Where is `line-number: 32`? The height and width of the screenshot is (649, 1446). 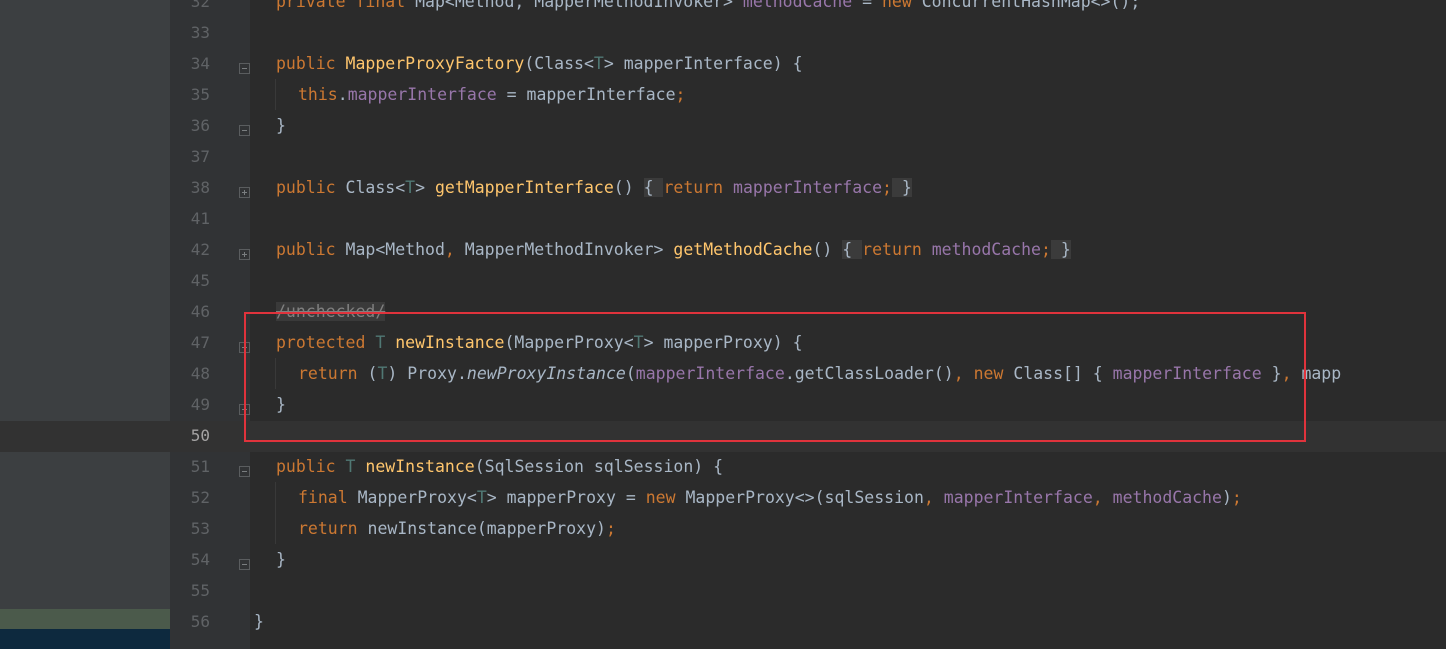
line-number: 32 is located at coordinates (200, 5).